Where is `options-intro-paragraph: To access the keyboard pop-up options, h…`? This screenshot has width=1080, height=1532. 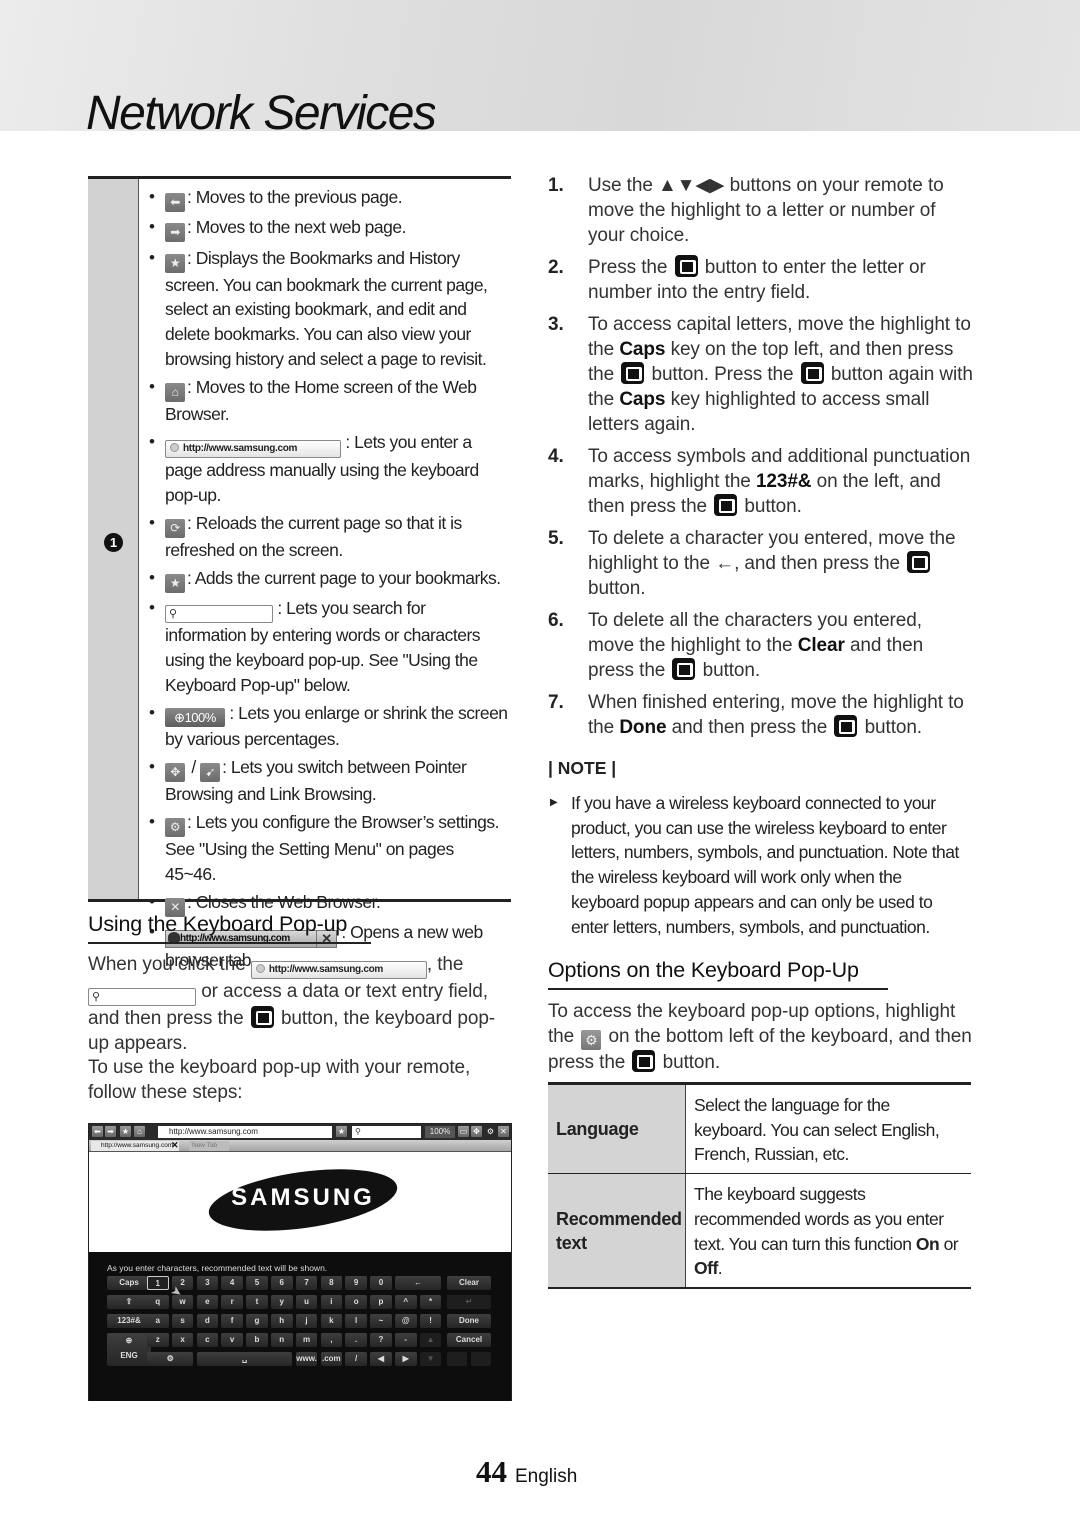
options-intro-paragraph: To access the keyboard pop-up options, h… is located at coordinates (760, 1037).